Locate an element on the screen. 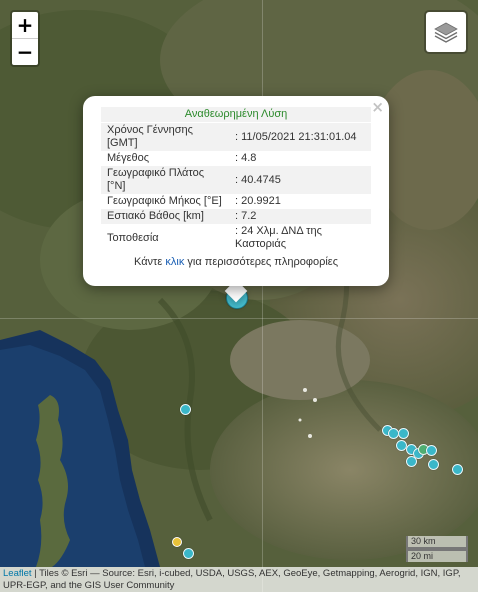 The width and height of the screenshot is (478, 592). row-value: : 7.2 is located at coordinates (300, 216).